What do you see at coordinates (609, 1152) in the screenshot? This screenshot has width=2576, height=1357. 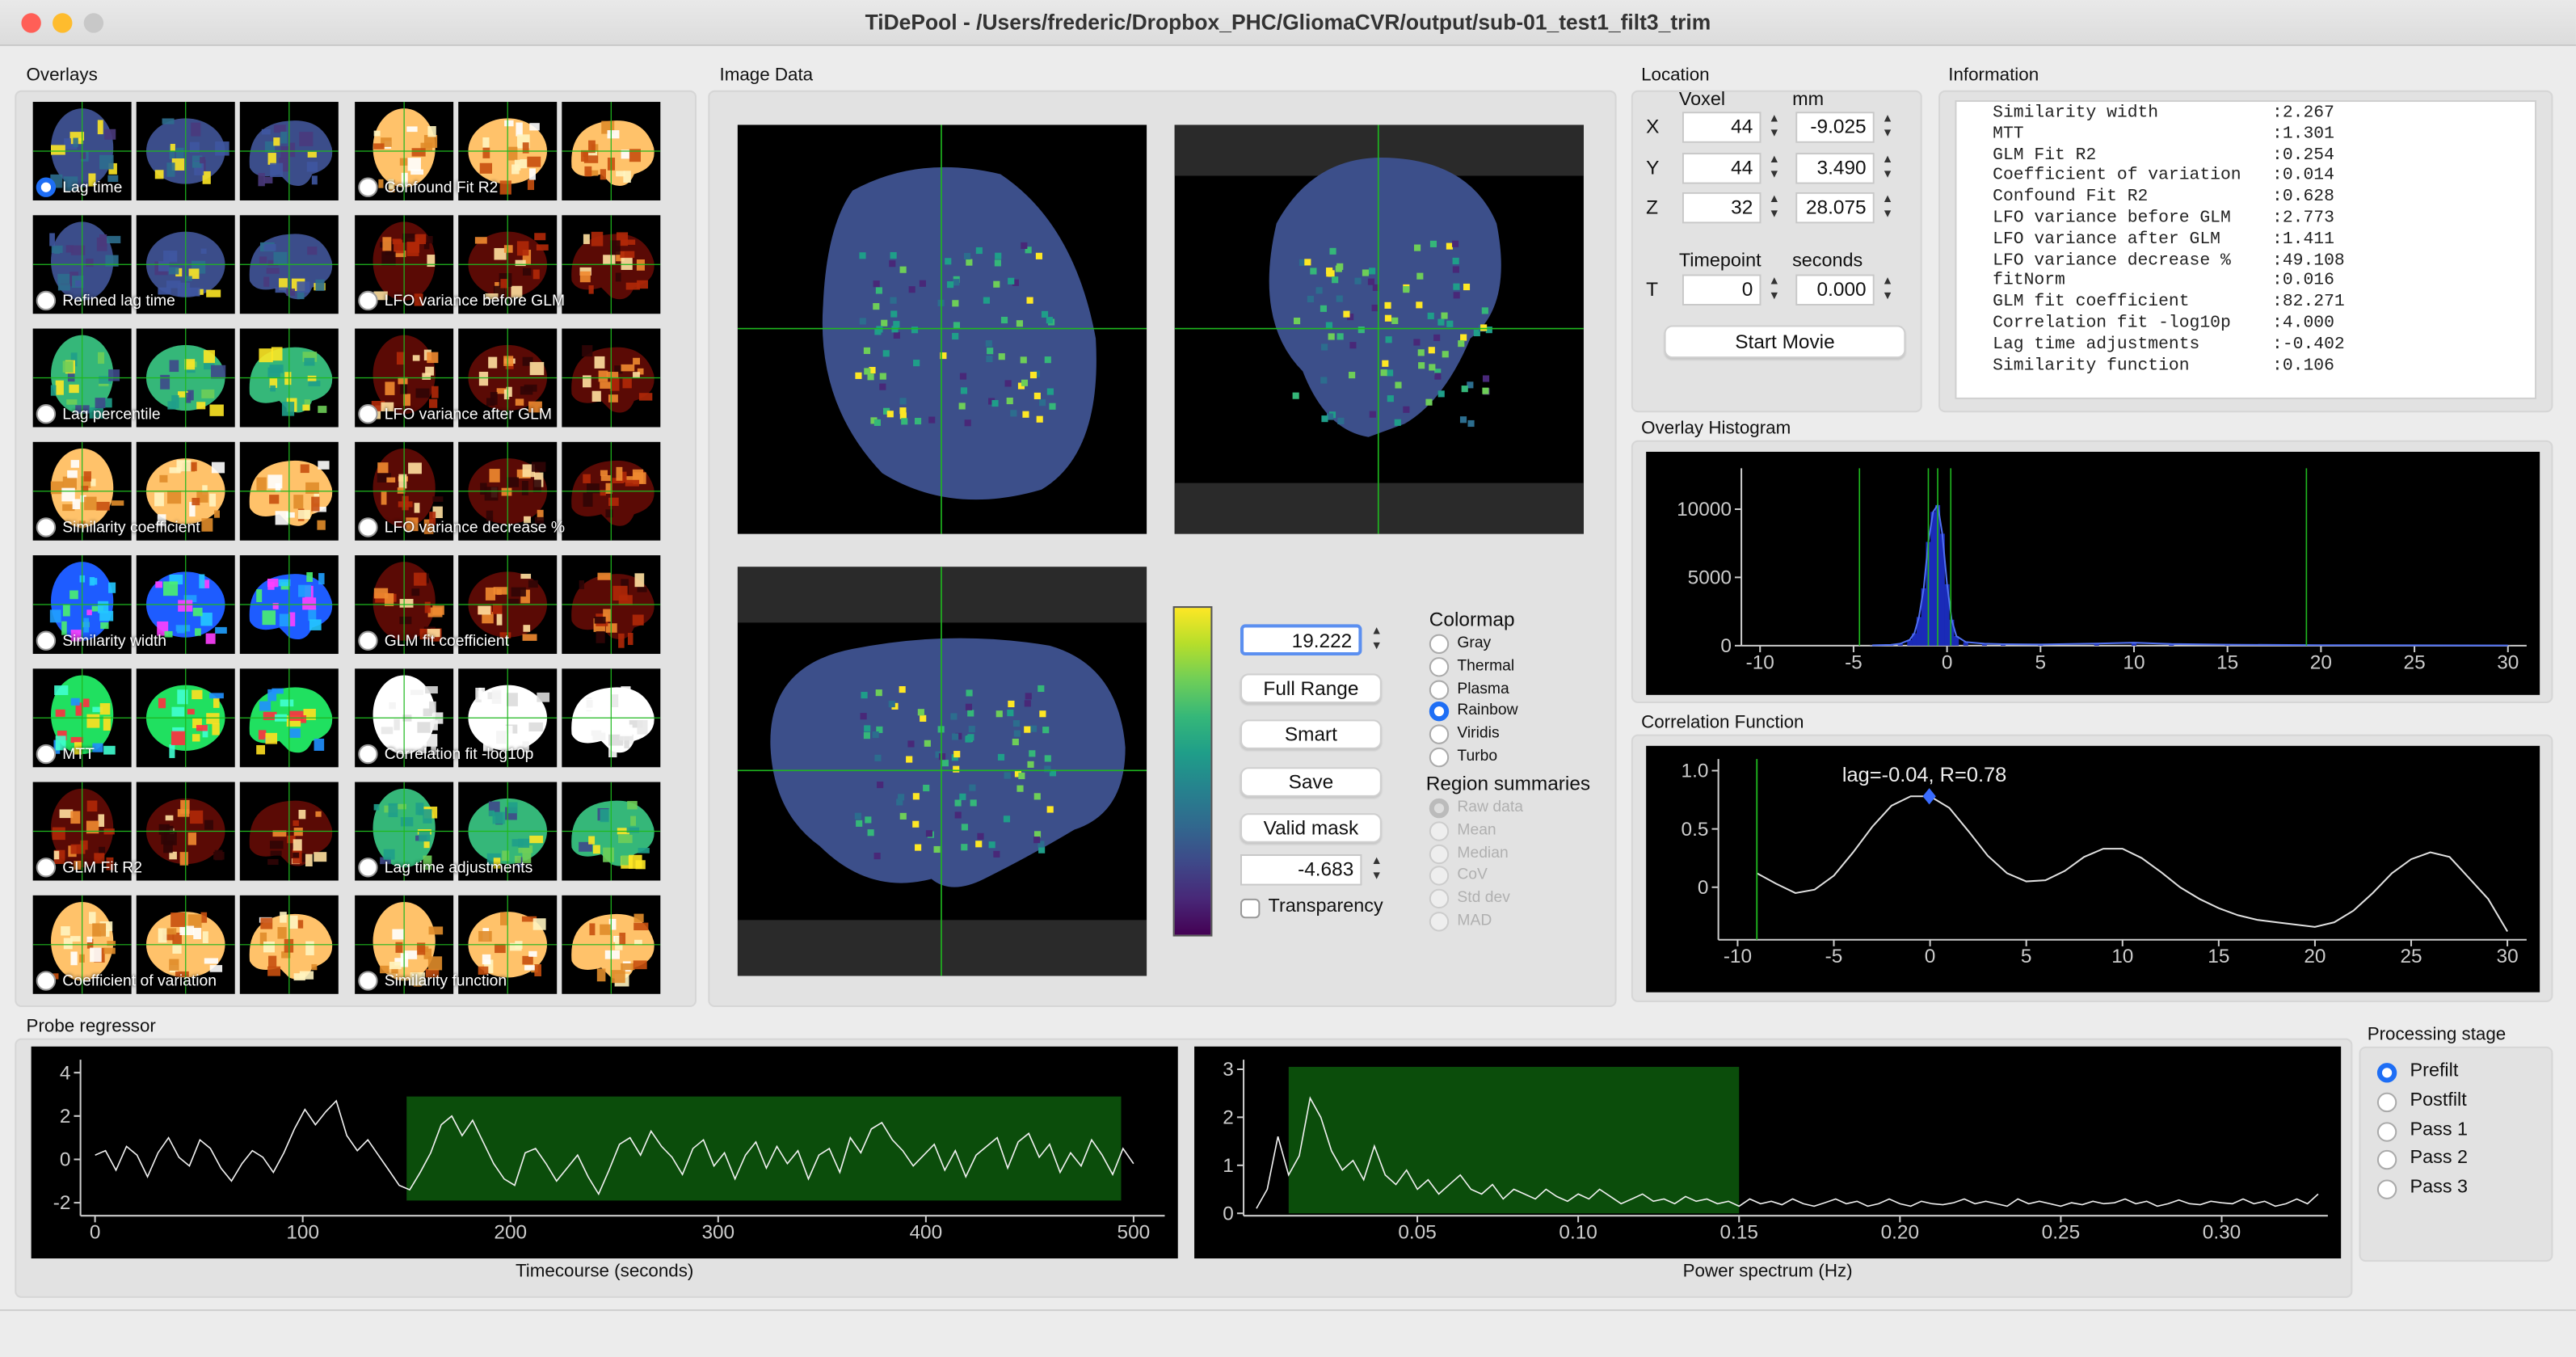 I see `timecourse-svg: 0 100 200 300 400 500 -2 0 2 4` at bounding box center [609, 1152].